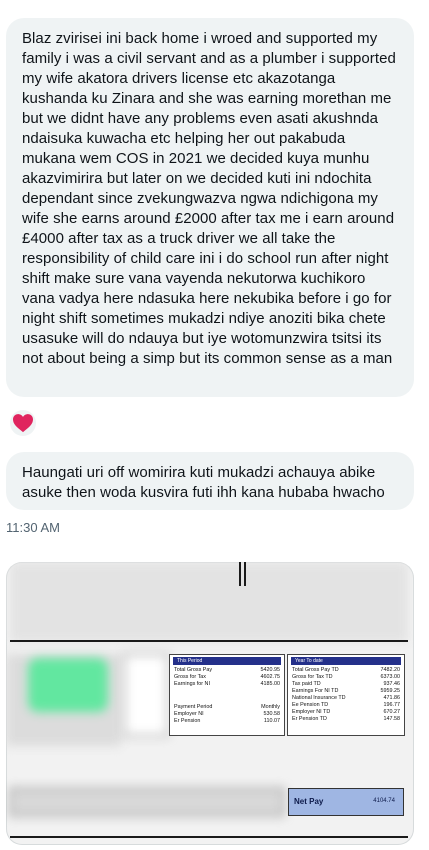 The image size is (429, 850). What do you see at coordinates (309, 801) in the screenshot?
I see `net-pay-label: Net Pay` at bounding box center [309, 801].